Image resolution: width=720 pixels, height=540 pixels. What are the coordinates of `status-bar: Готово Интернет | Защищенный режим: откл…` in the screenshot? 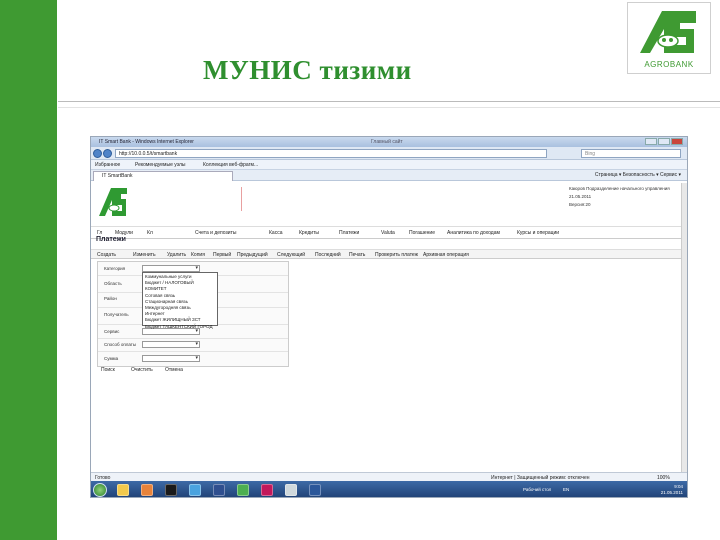 It's located at (389, 476).